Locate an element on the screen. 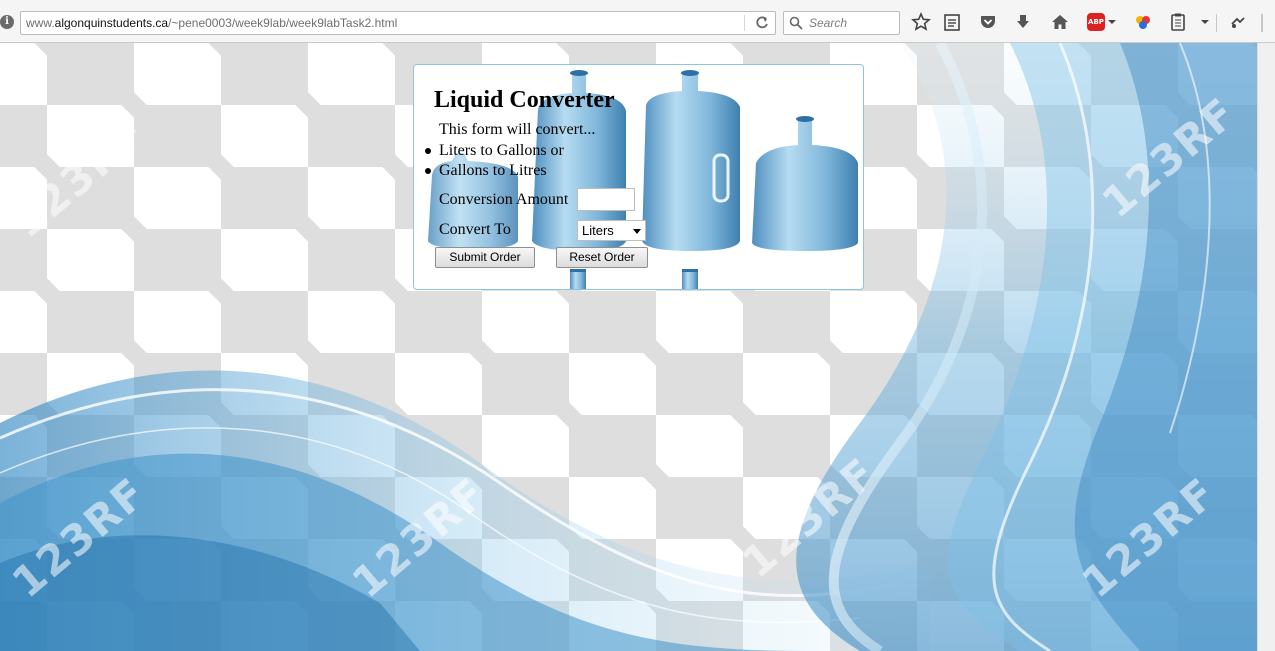  clipboard-icon is located at coordinates (1178, 22).